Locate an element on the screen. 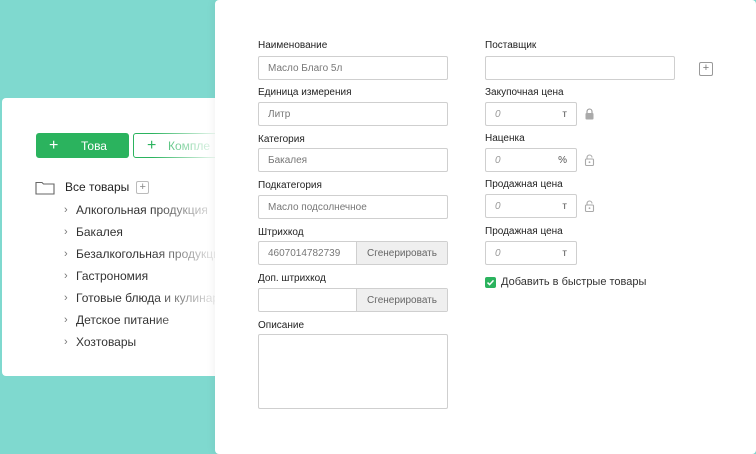 The height and width of the screenshot is (454, 756). add-category-icon: + is located at coordinates (143, 187).